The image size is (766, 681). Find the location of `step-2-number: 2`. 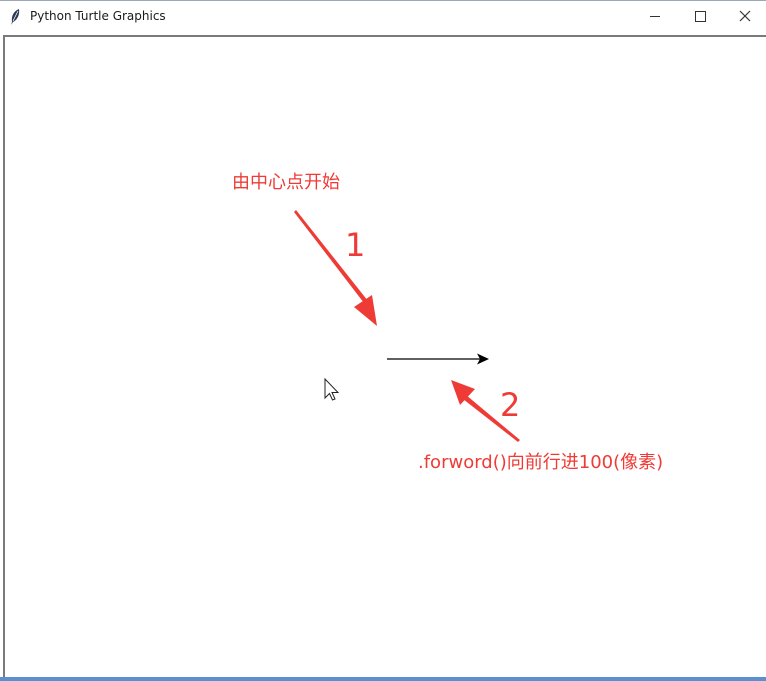

step-2-number: 2 is located at coordinates (510, 405).